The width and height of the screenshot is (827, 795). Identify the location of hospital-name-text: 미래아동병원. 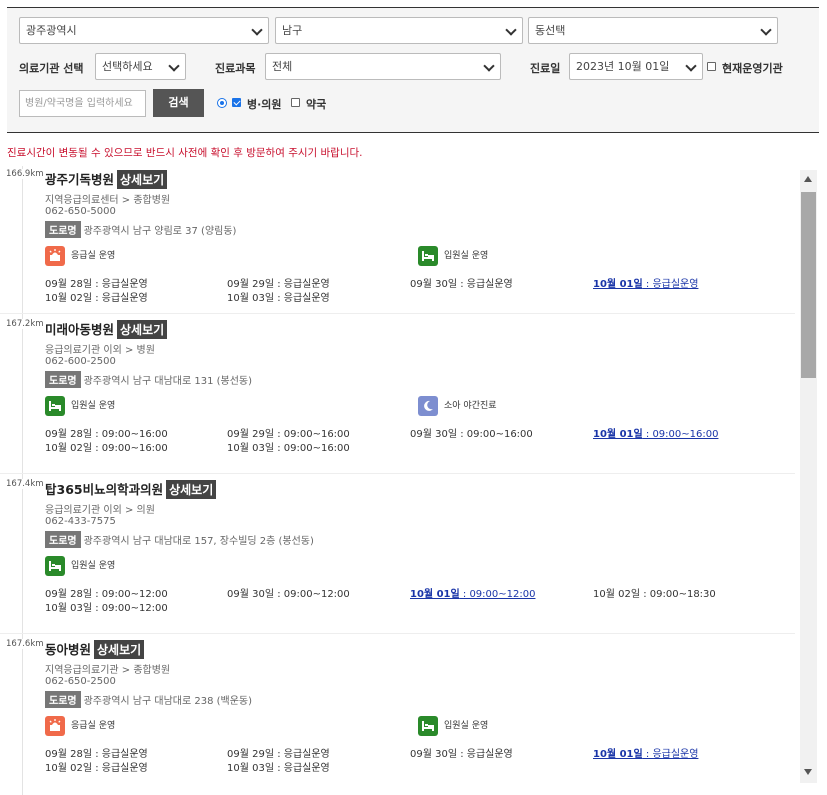
(79, 329).